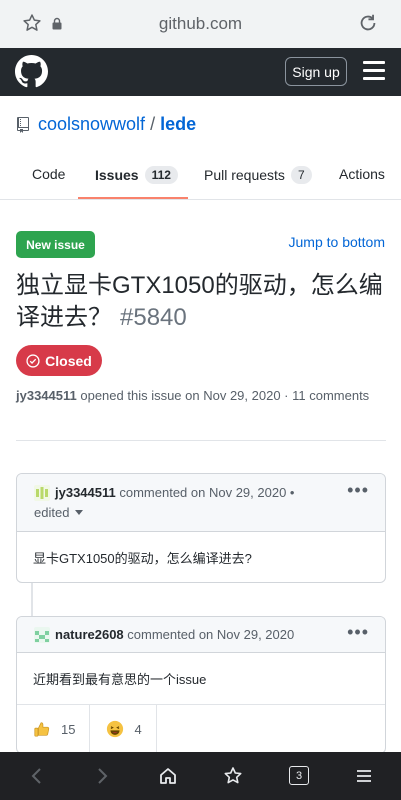 The image size is (401, 800). What do you see at coordinates (201, 729) in the screenshot?
I see `reactions-bar: 15 4` at bounding box center [201, 729].